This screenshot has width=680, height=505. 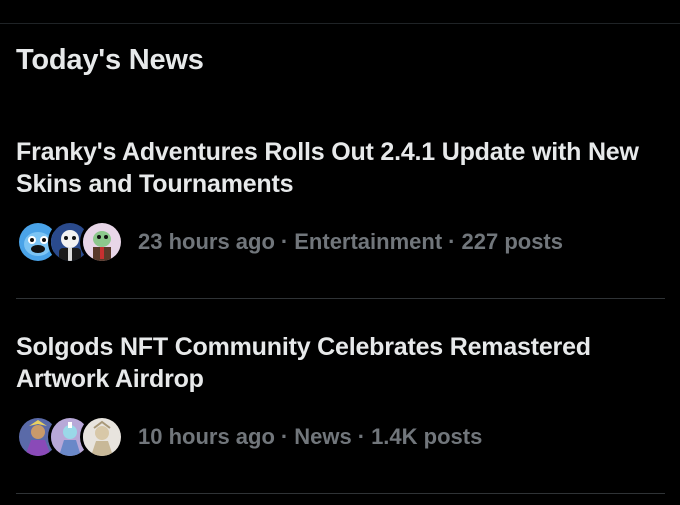 What do you see at coordinates (206, 436) in the screenshot?
I see `news-time: 10 hours ago` at bounding box center [206, 436].